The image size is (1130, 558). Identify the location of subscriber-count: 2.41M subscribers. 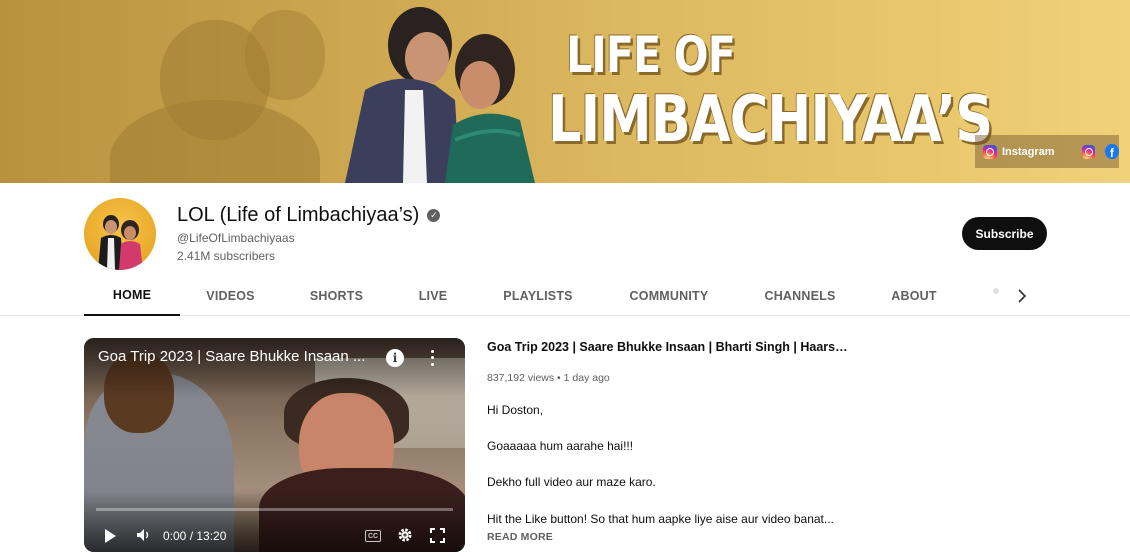
(226, 256).